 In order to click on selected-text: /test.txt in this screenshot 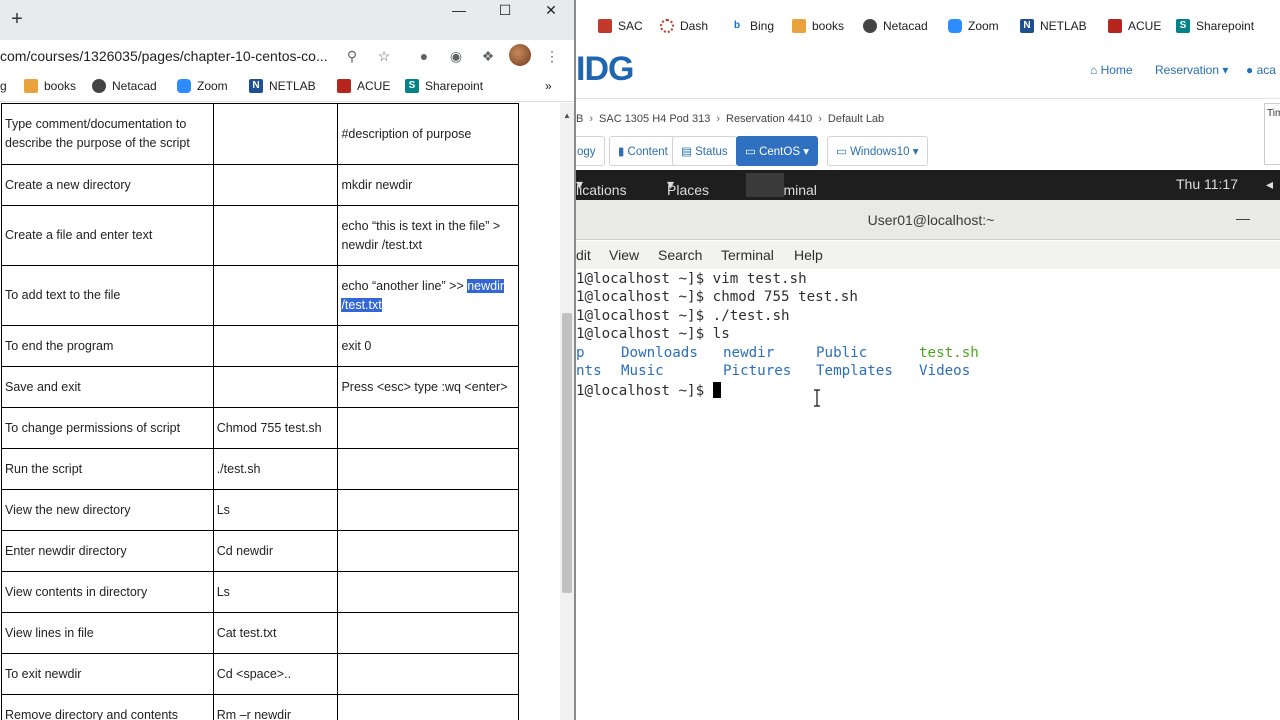, I will do `click(361, 304)`.